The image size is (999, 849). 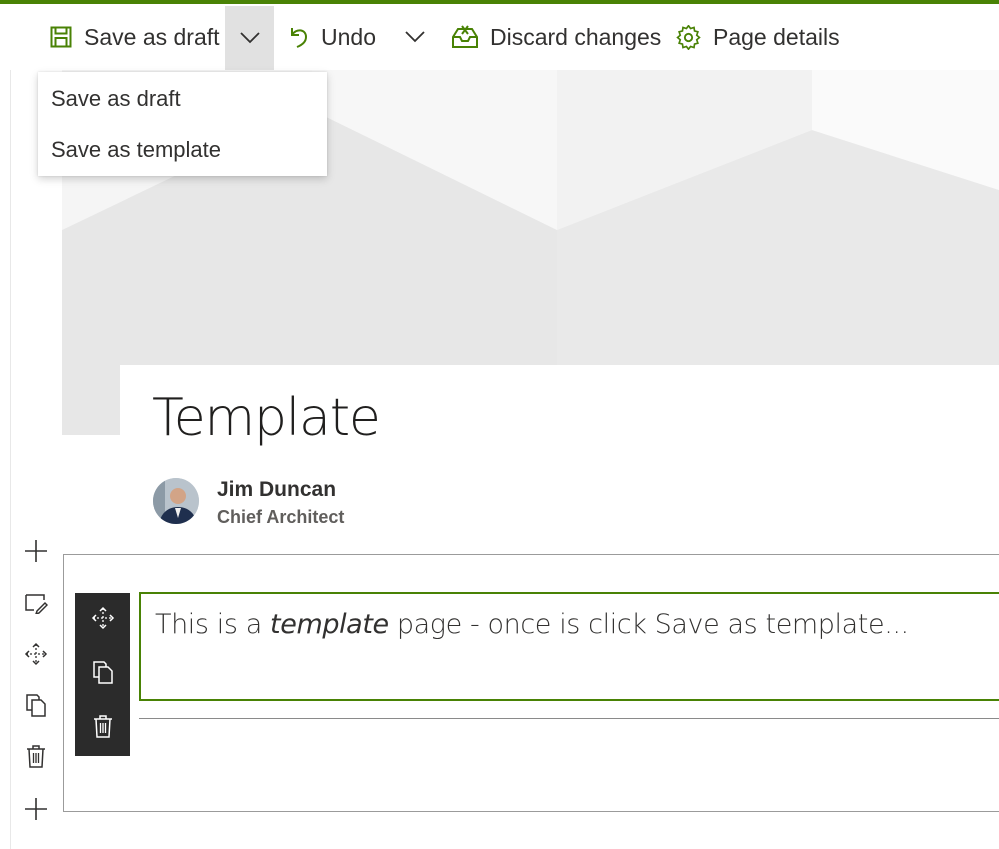 I want to click on undo-dropdown-button, so click(x=415, y=37).